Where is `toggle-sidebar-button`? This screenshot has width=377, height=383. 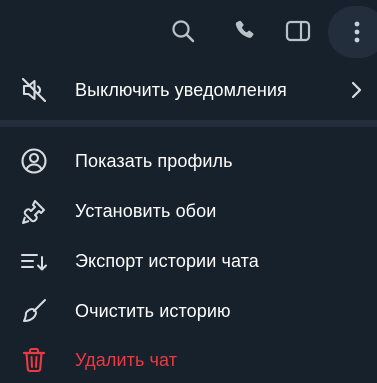
toggle-sidebar-button is located at coordinates (298, 31).